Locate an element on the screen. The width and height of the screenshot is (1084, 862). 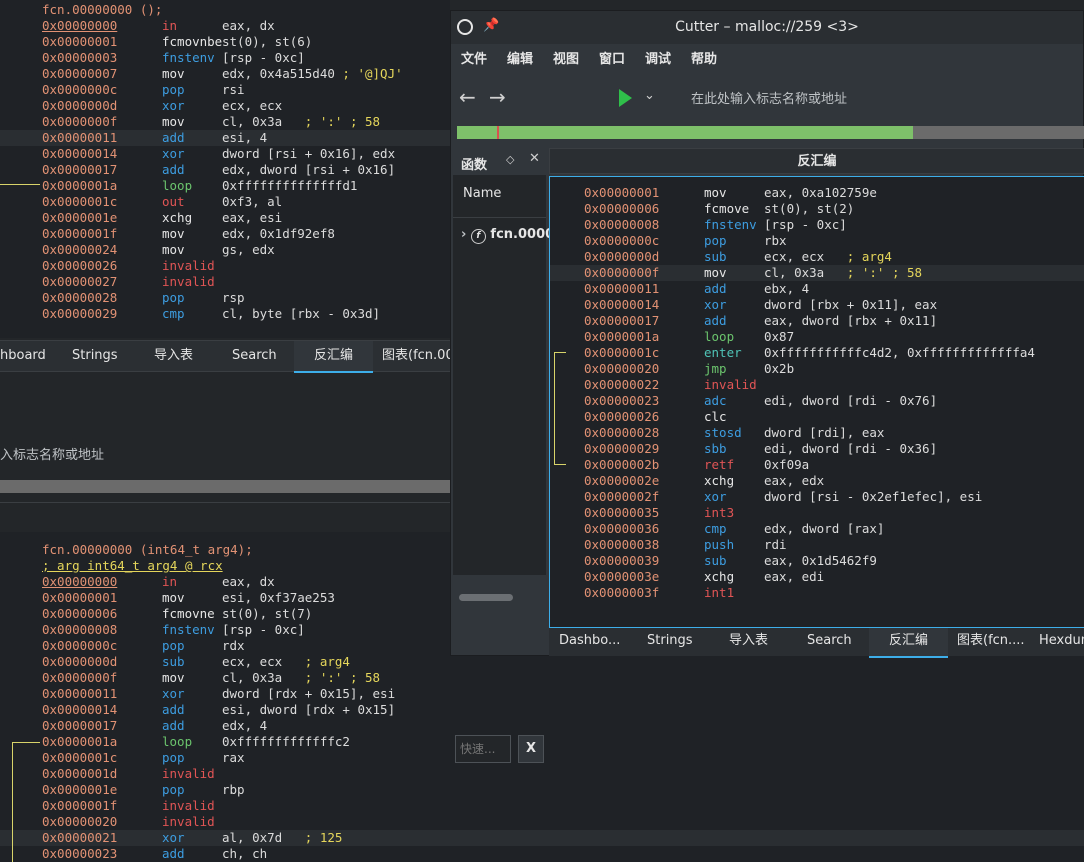
disasm-line: 0x0000001a loop 0x87 is located at coordinates (817, 337).